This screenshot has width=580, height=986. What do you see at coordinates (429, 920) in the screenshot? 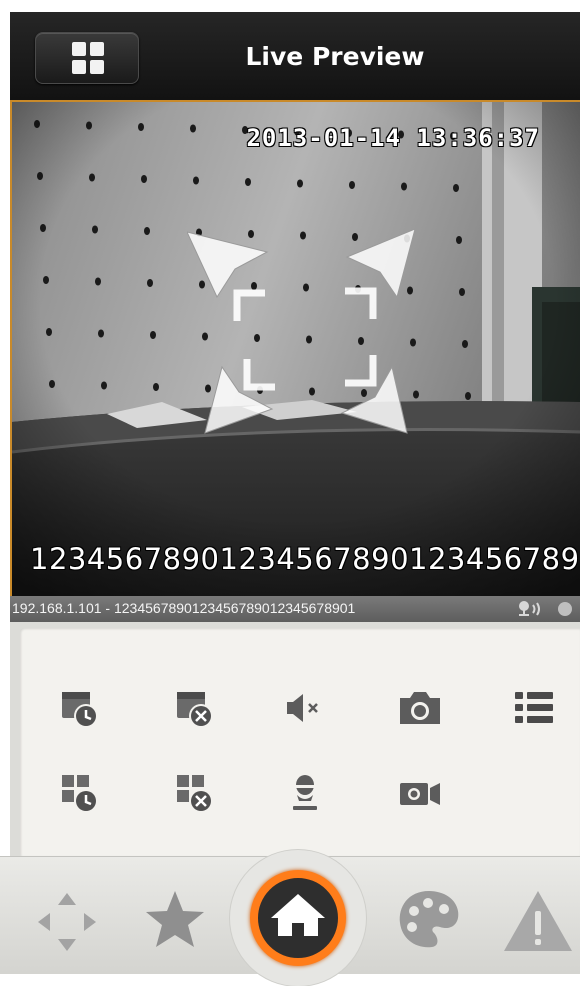
I see `palette-icon` at bounding box center [429, 920].